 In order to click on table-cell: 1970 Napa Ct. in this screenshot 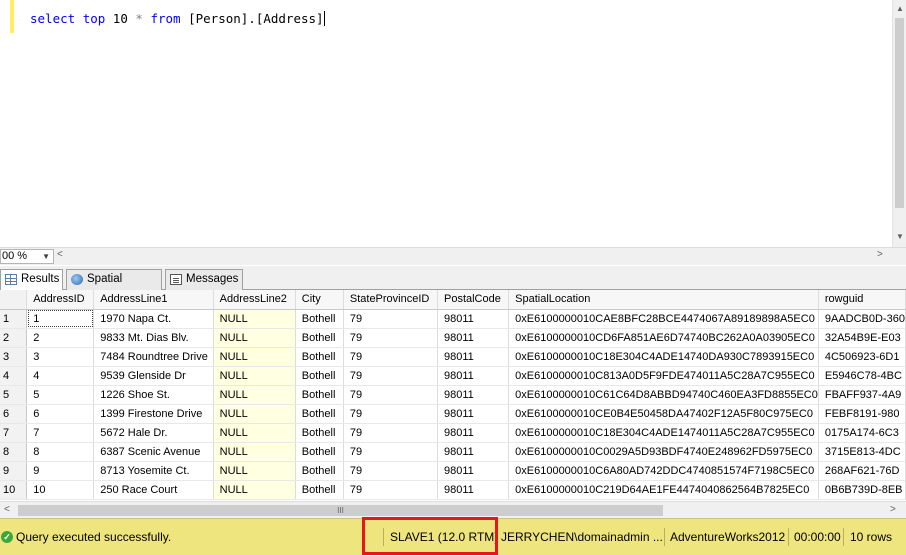, I will do `click(153, 319)`.